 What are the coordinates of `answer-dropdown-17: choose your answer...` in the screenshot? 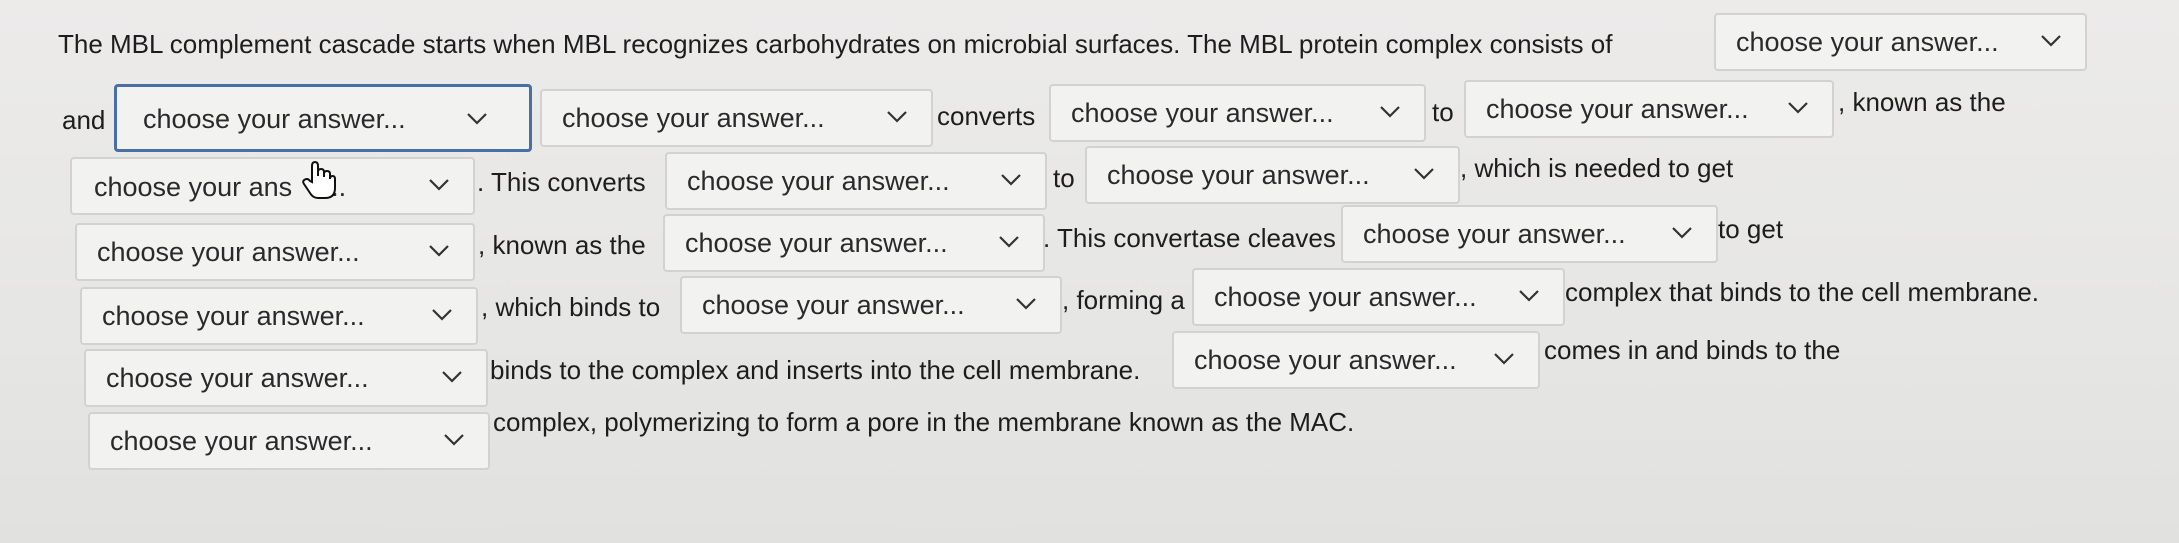 It's located at (289, 441).